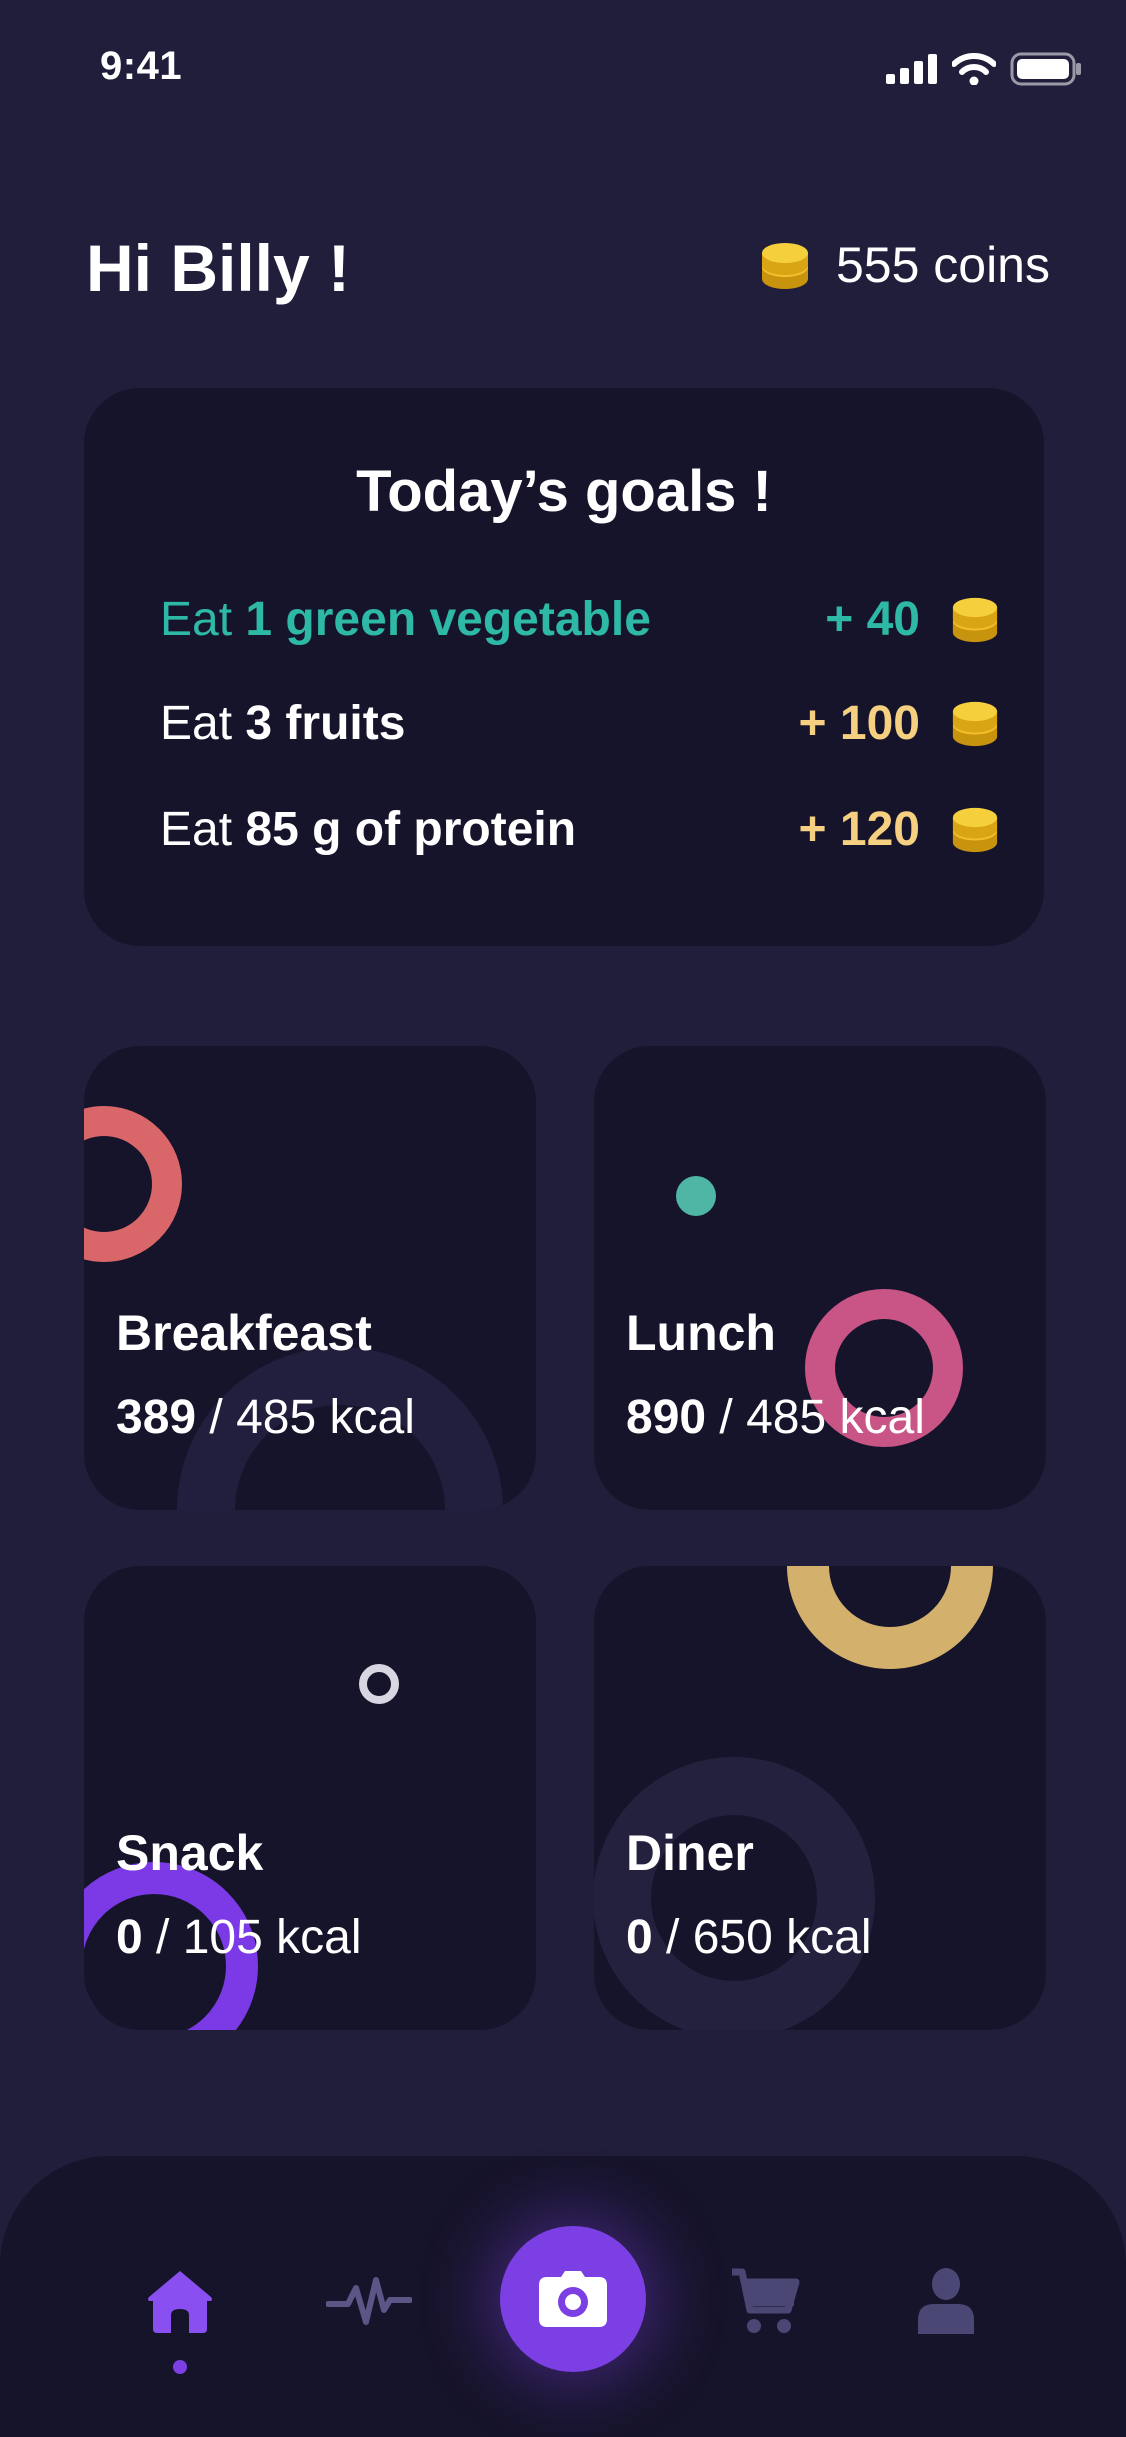  Describe the element at coordinates (180, 2367) in the screenshot. I see `active-indicator` at that location.